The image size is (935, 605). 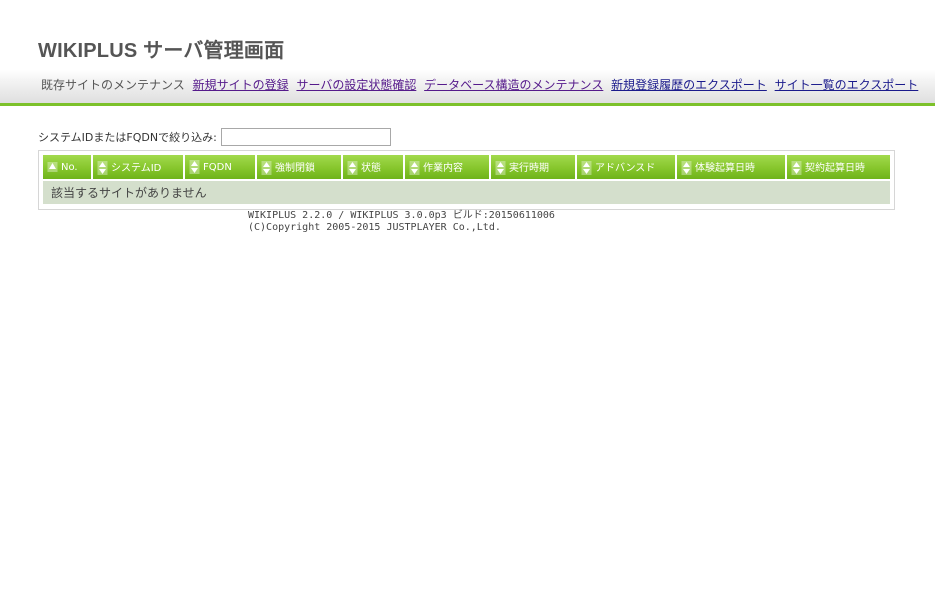 What do you see at coordinates (356, 85) in the screenshot?
I see `nav-link-server-settings: サーバの設定状態確認` at bounding box center [356, 85].